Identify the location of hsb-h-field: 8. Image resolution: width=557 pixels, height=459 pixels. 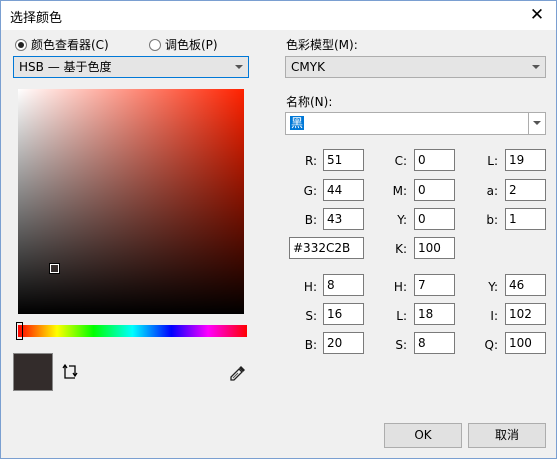
(343, 285).